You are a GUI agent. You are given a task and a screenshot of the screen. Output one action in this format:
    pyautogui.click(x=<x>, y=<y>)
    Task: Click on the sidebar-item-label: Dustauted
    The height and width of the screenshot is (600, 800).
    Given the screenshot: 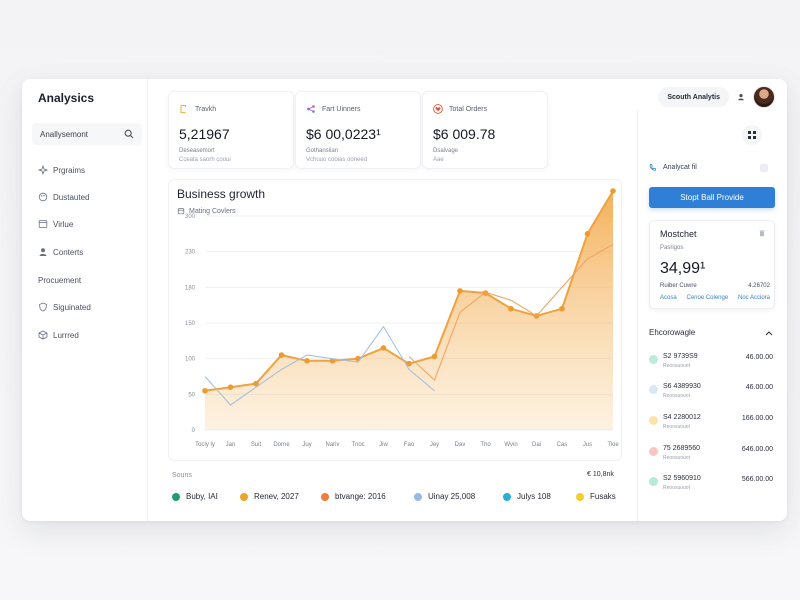 What is the action you would take?
    pyautogui.click(x=71, y=197)
    